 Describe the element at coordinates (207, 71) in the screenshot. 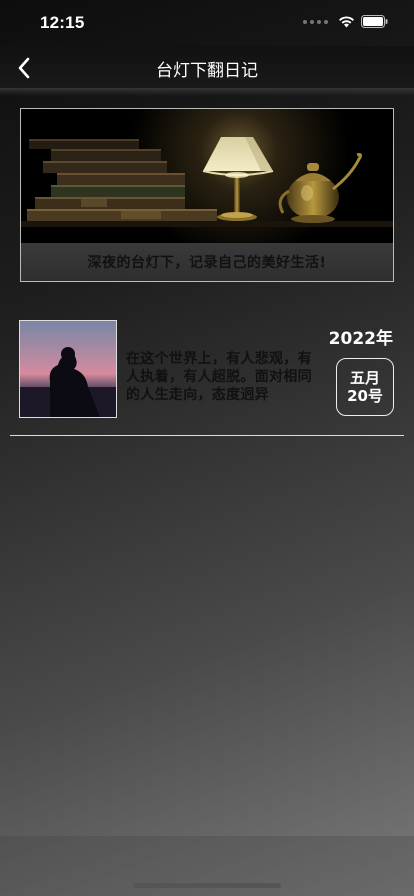

I see `page-title: 台灯下翻日记` at that location.